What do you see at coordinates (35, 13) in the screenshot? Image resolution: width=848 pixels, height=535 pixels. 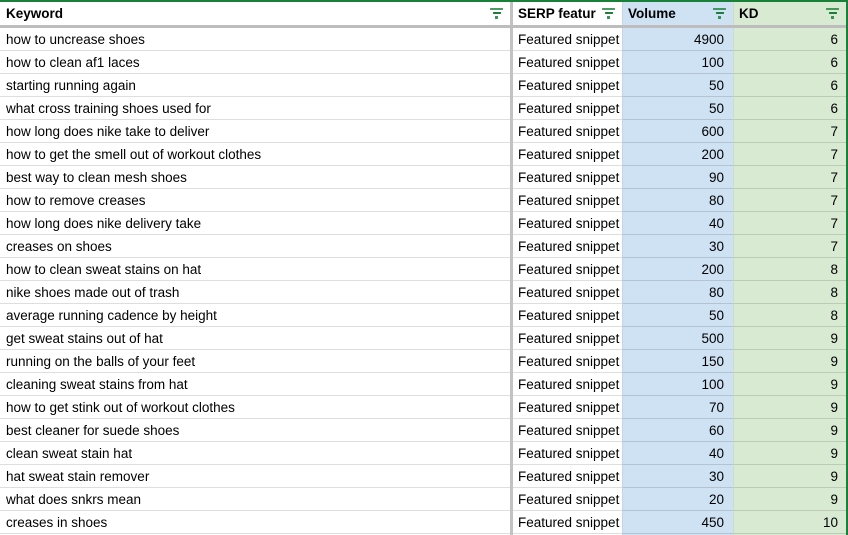 I see `column-header-keyword-label: Keyword` at bounding box center [35, 13].